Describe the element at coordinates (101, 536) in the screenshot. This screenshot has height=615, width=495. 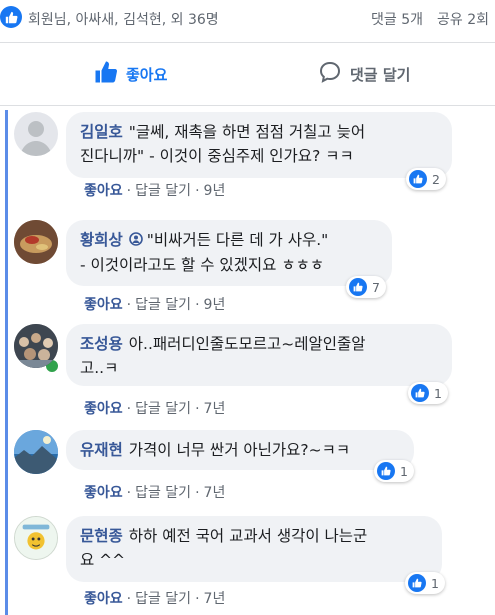
I see `comment-author: 문현종` at that location.